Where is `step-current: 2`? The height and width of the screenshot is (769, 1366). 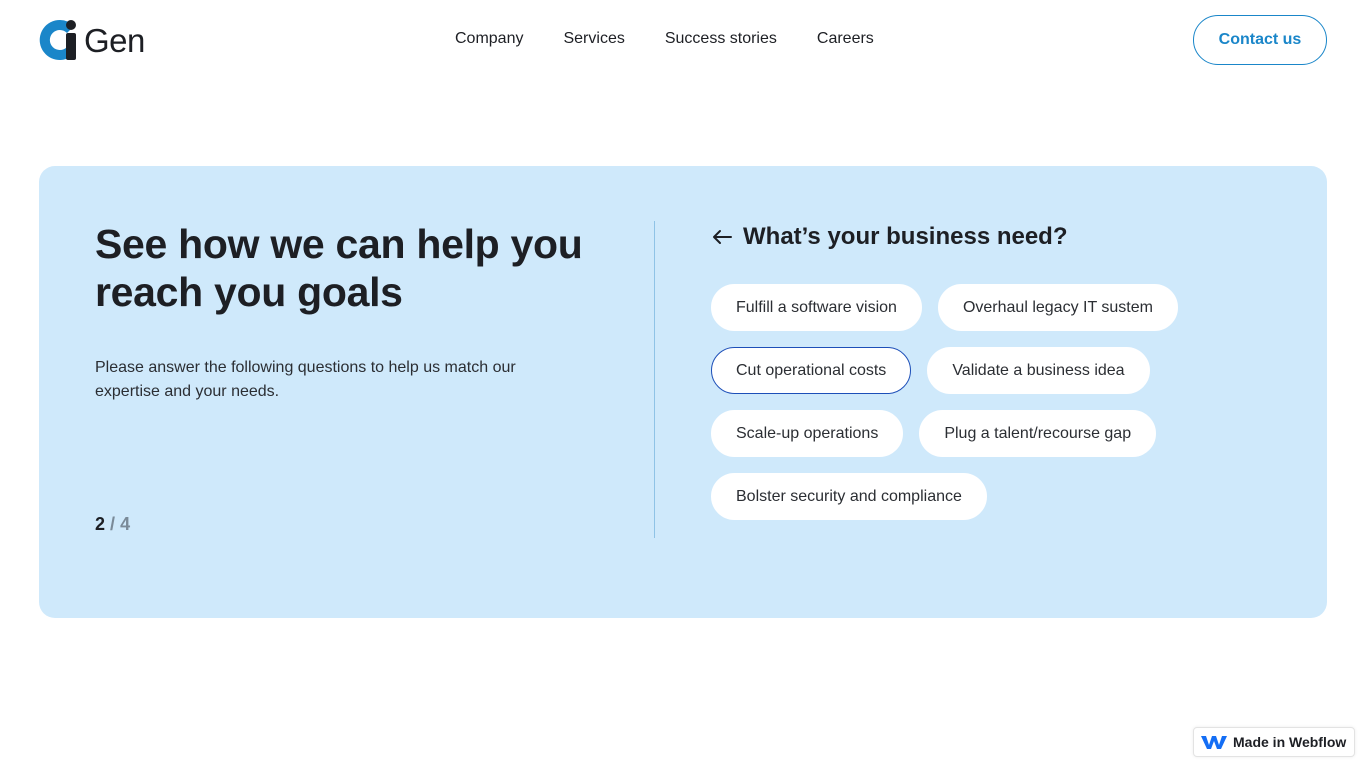 step-current: 2 is located at coordinates (100, 524).